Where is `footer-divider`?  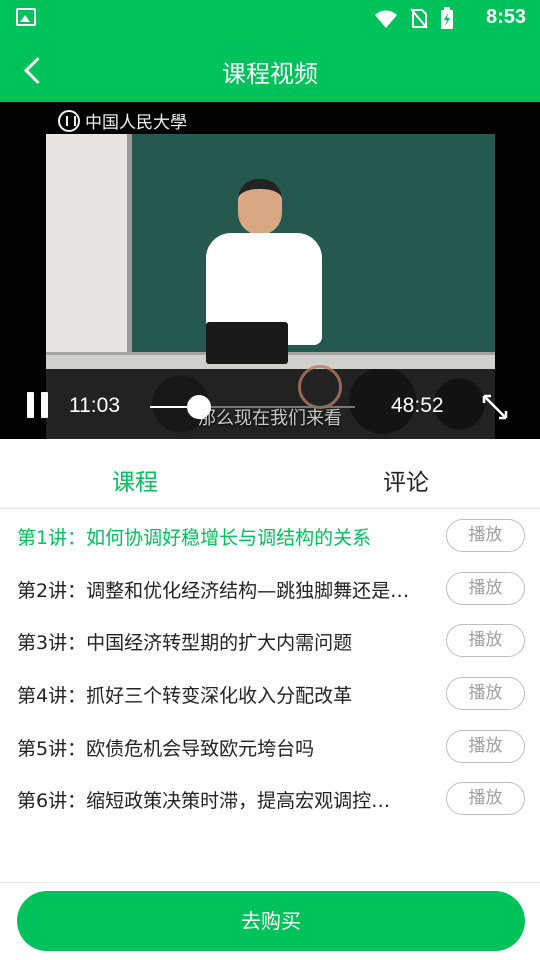 footer-divider is located at coordinates (270, 882).